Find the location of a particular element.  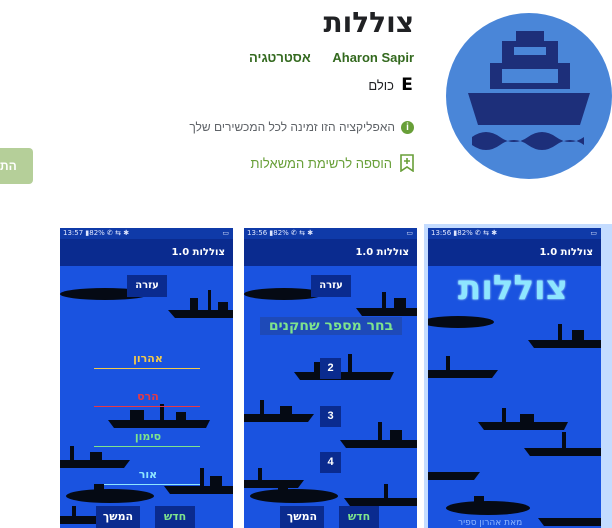

developer-link: Aharon Sapir is located at coordinates (373, 57).